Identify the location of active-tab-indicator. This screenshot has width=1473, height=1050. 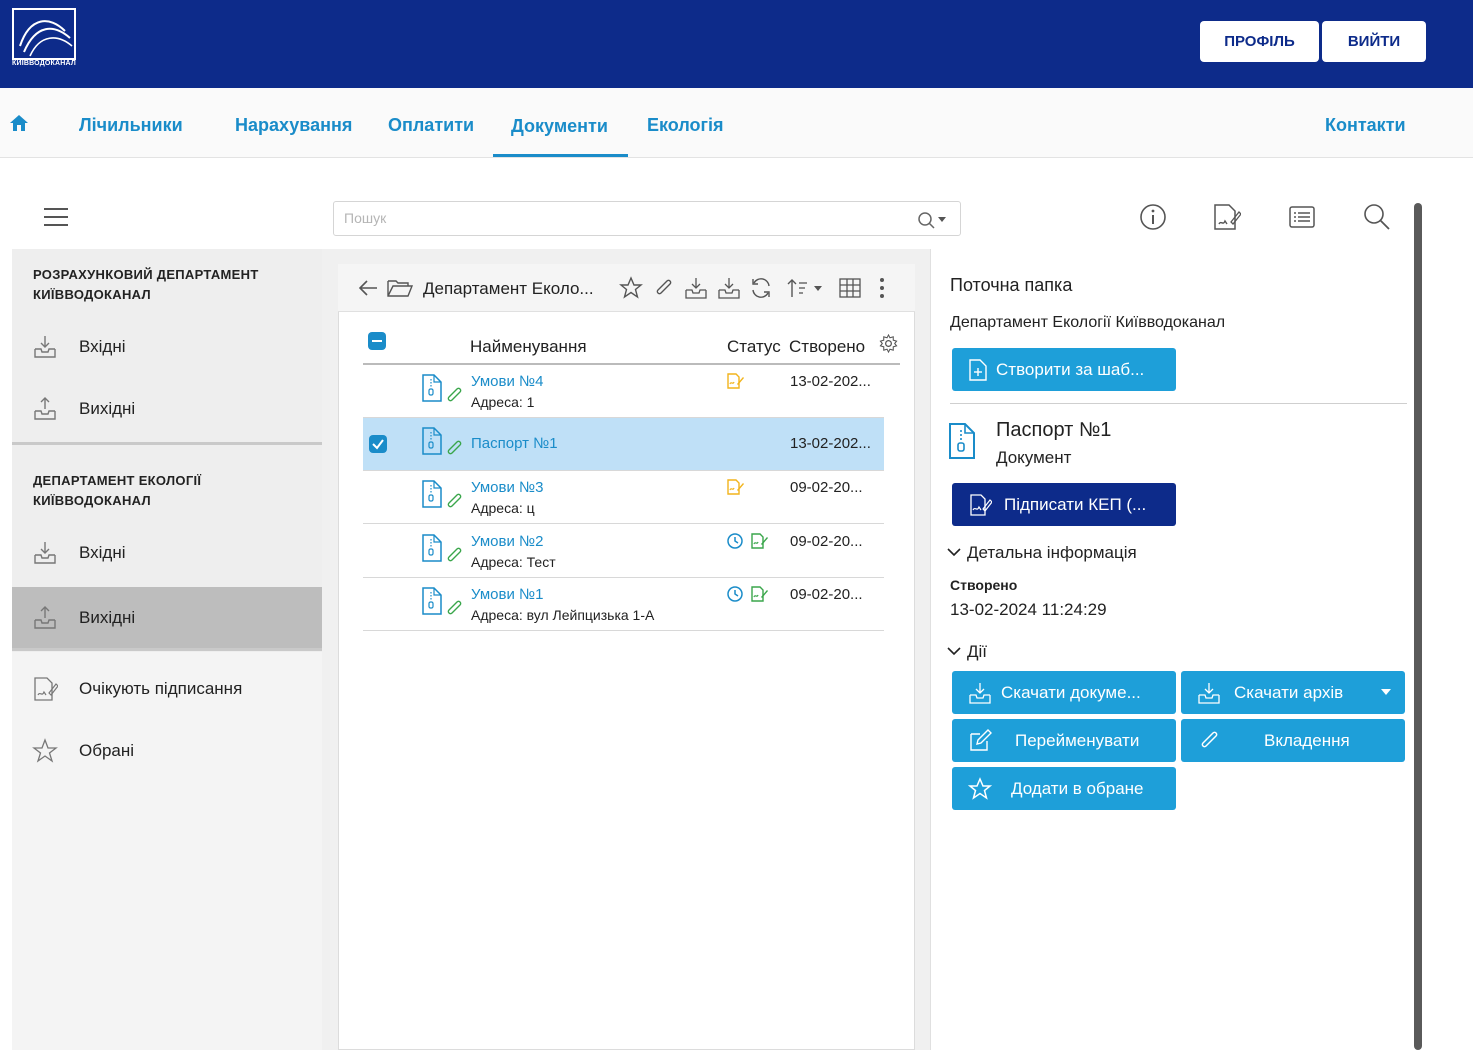
(560, 155).